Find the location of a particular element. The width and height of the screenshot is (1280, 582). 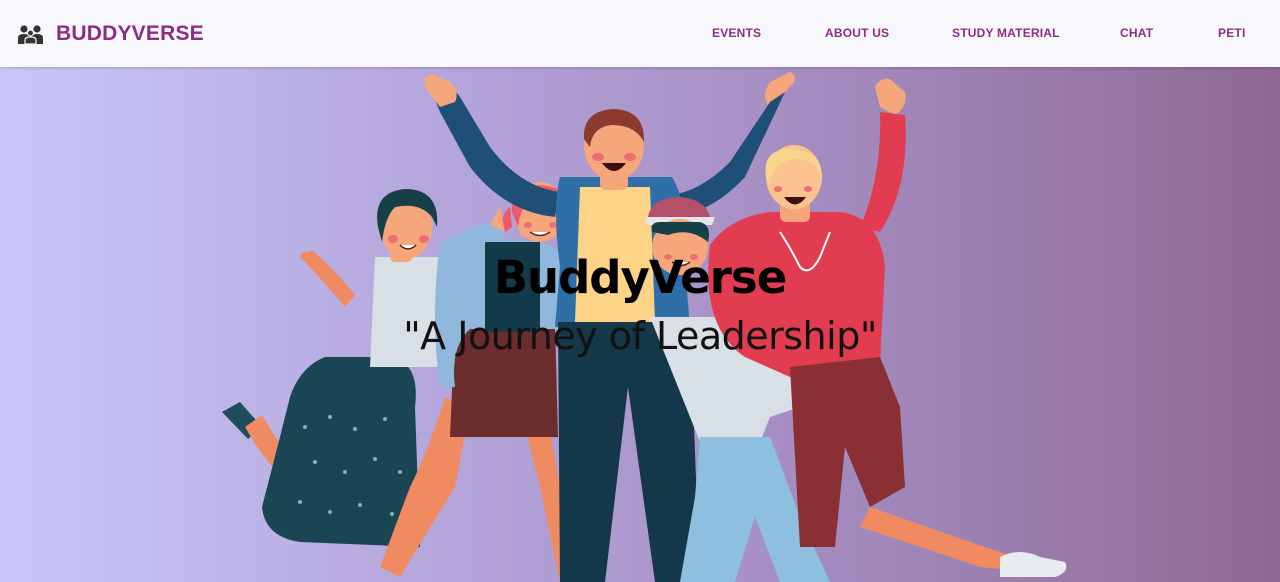

nav-about-us: ABOUT US is located at coordinates (857, 33).